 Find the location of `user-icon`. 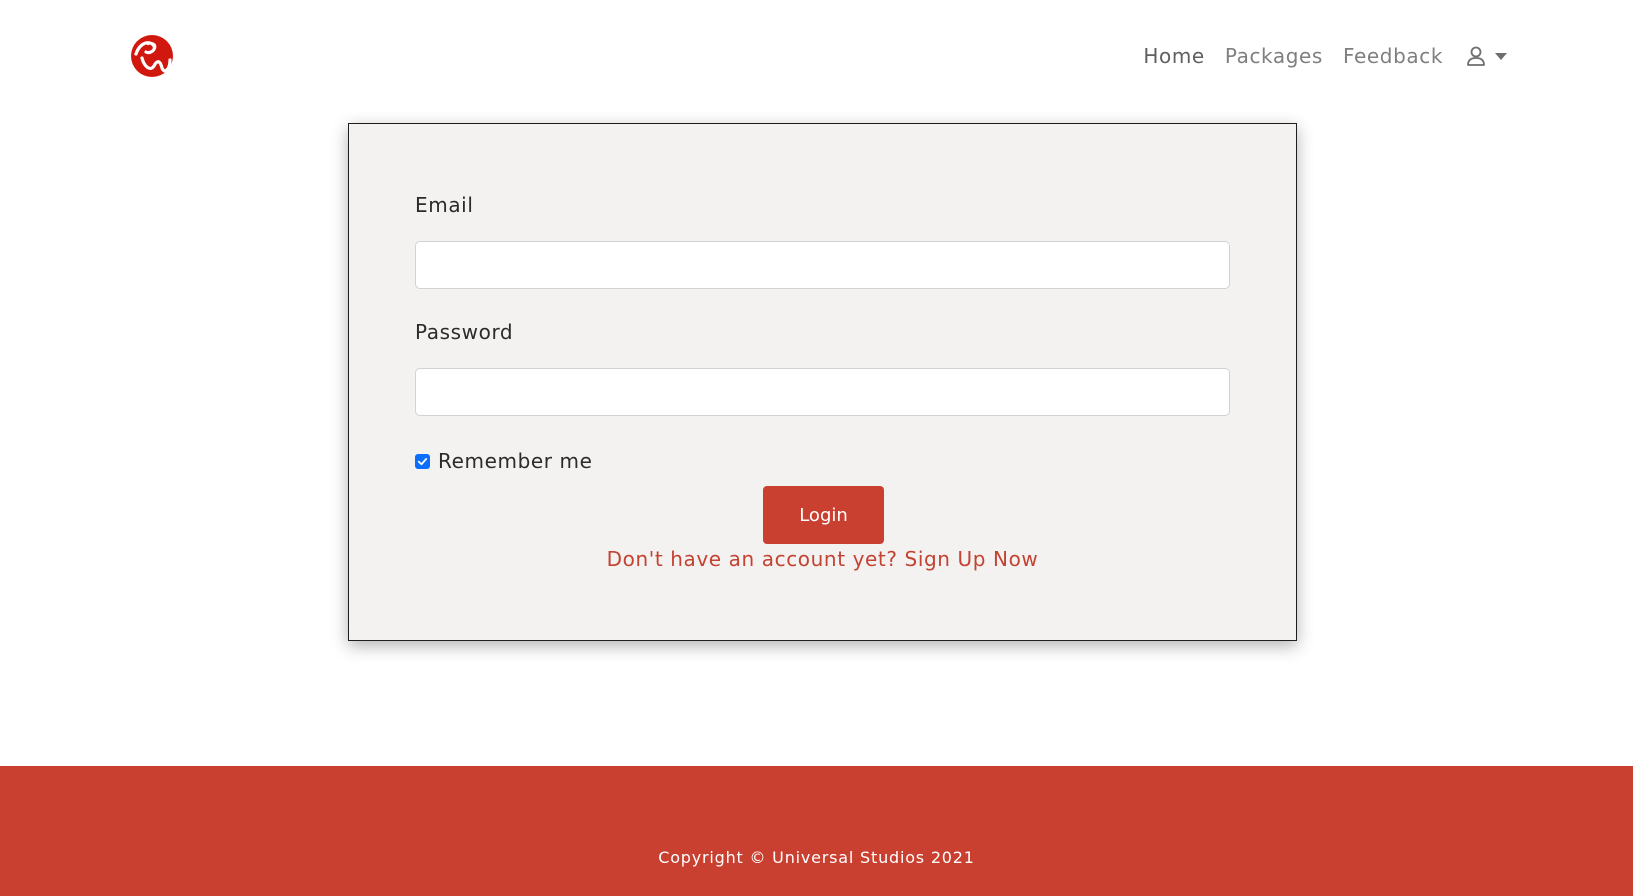

user-icon is located at coordinates (1476, 56).